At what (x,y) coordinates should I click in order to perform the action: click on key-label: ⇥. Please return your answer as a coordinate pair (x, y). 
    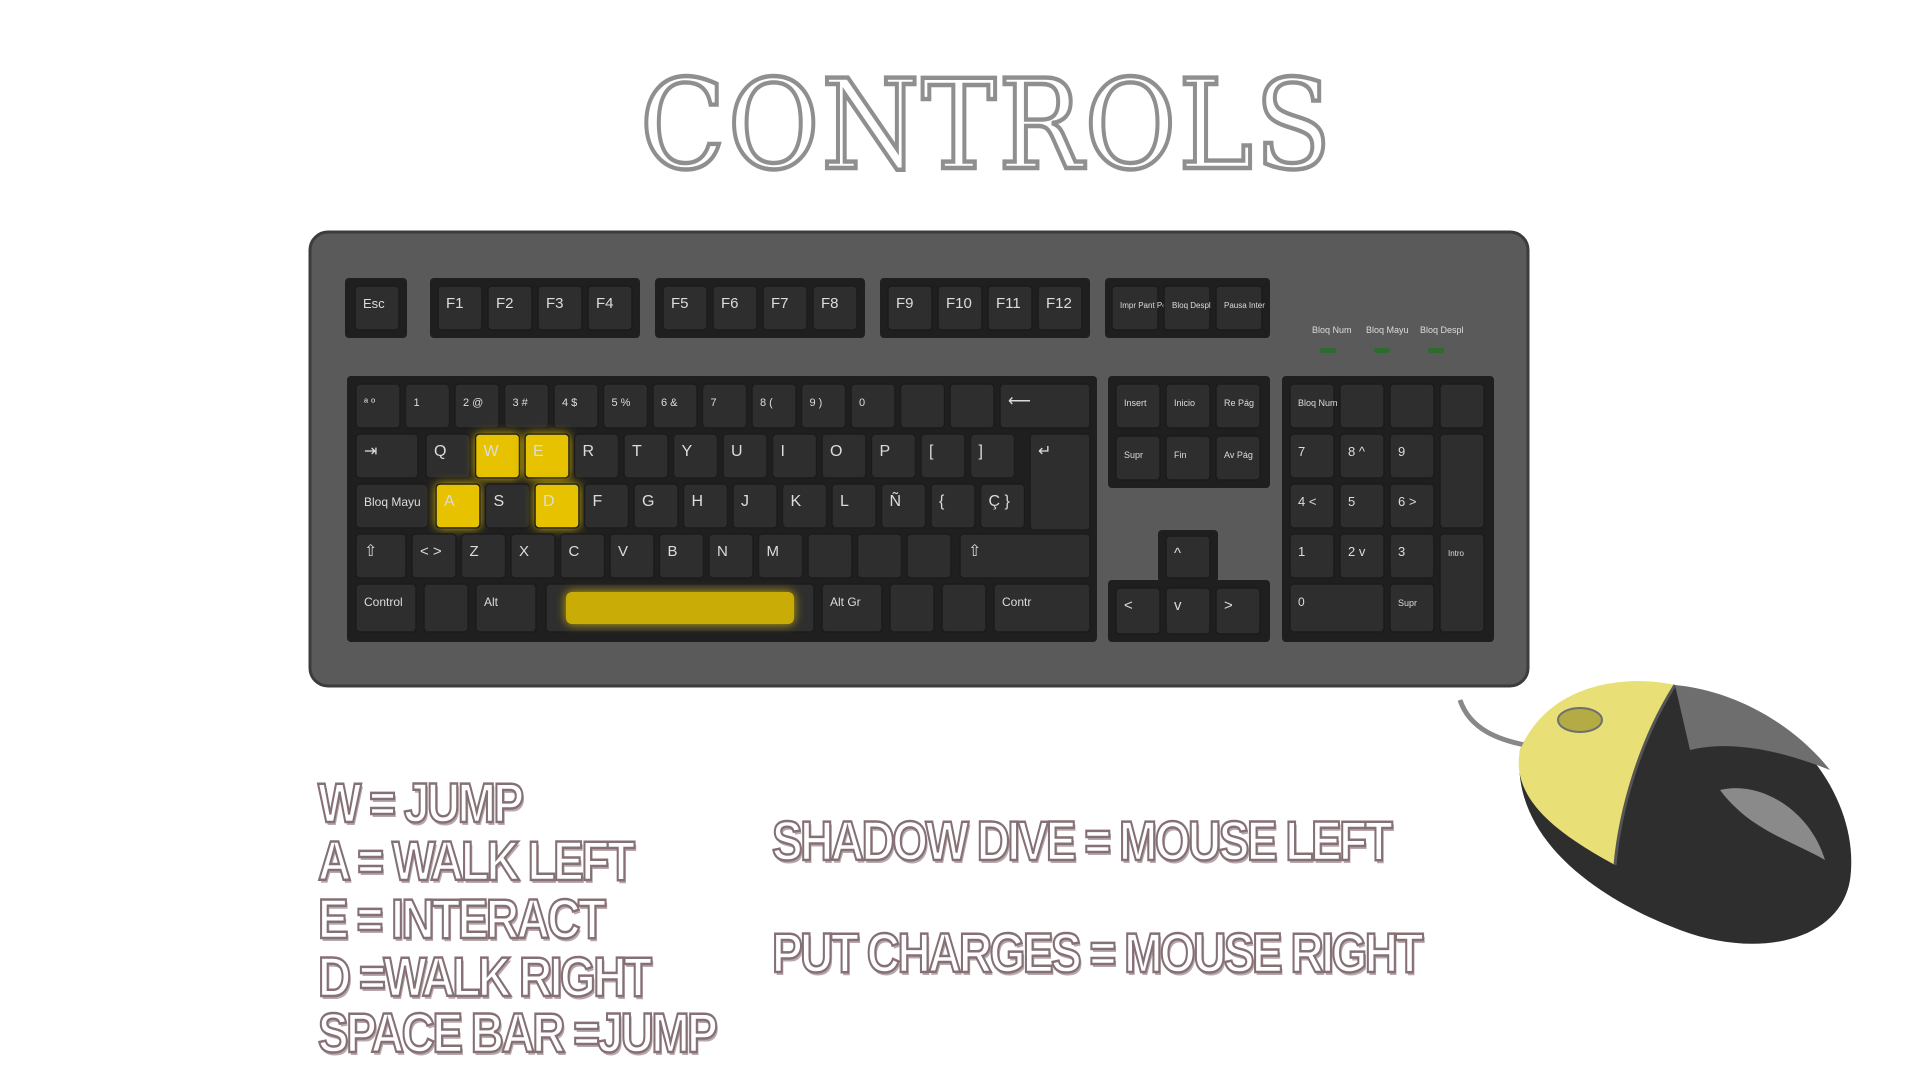
    Looking at the image, I should click on (370, 451).